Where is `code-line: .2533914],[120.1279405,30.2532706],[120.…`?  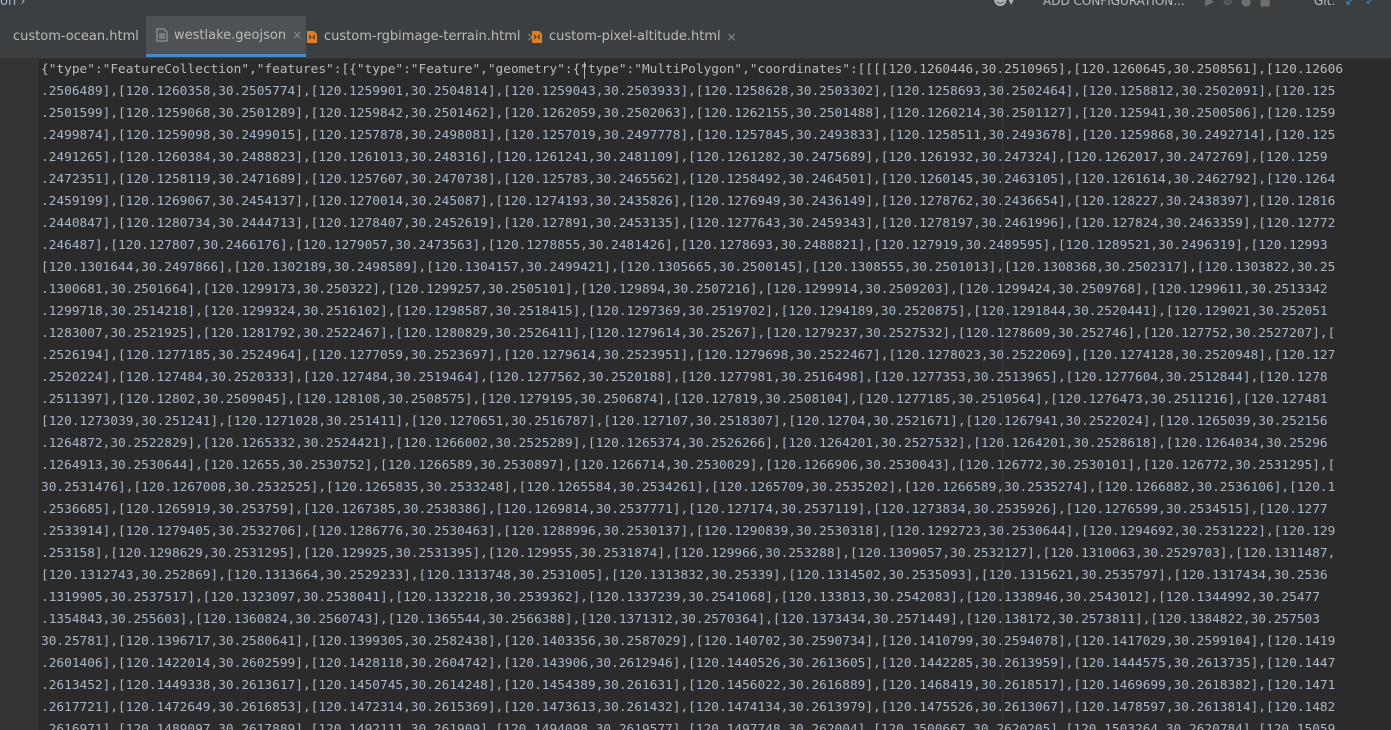 code-line: .2533914],[120.1279405,30.2532706],[120.… is located at coordinates (716, 532).